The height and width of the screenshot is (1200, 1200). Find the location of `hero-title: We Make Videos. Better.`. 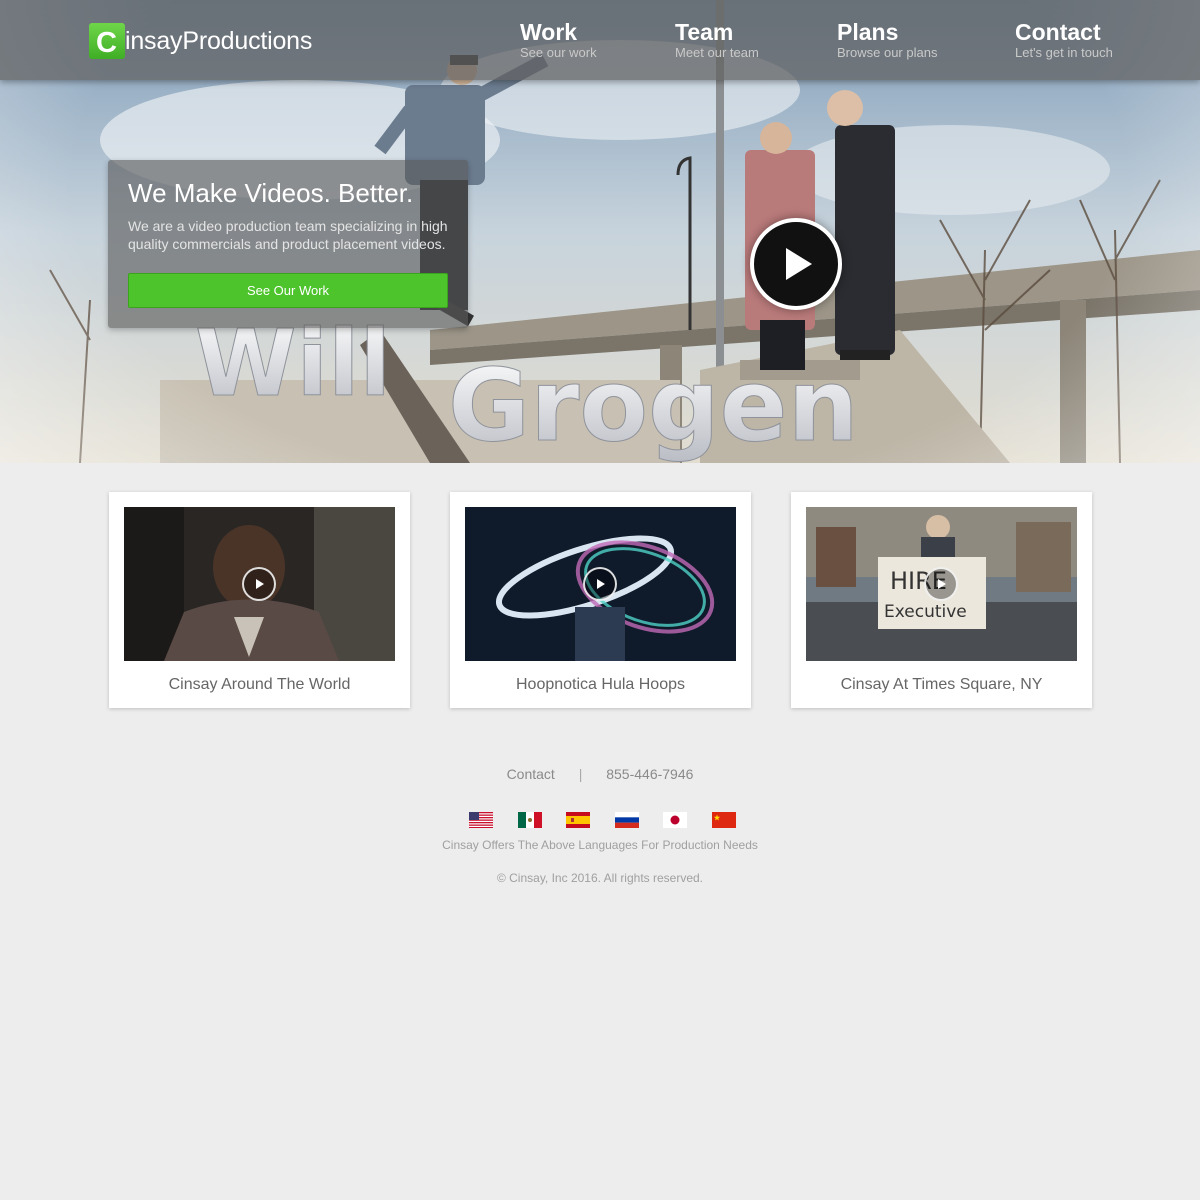

hero-title: We Make Videos. Better. is located at coordinates (271, 193).